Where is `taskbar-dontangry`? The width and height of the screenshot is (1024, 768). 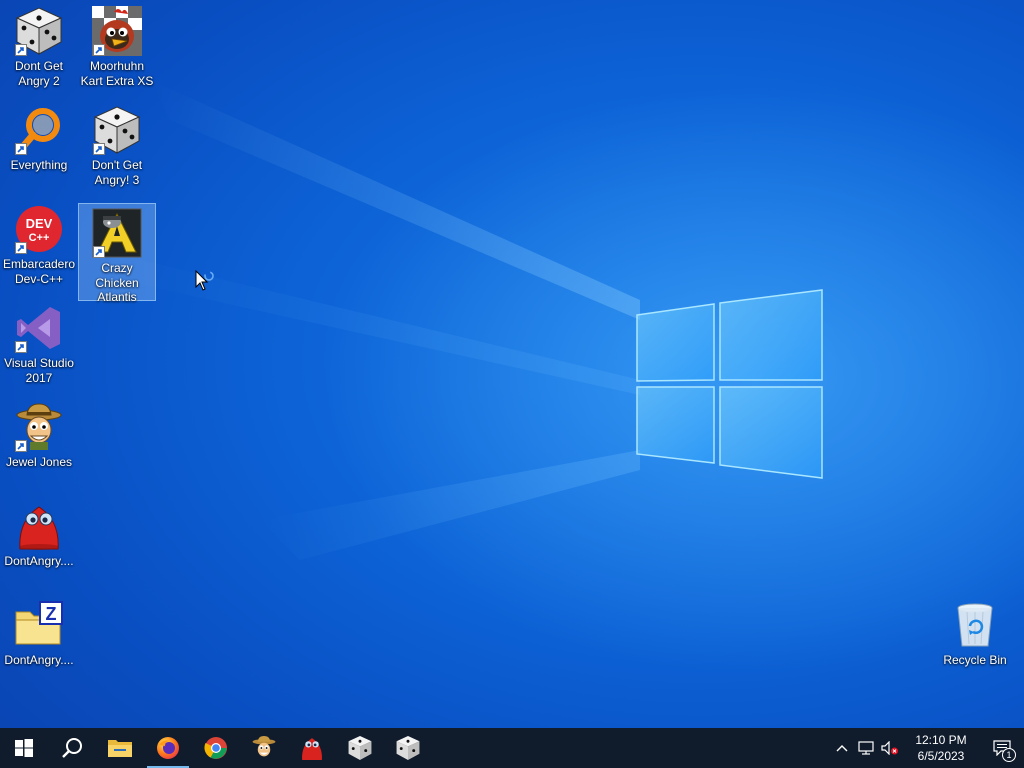
taskbar-dontangry is located at coordinates (312, 748).